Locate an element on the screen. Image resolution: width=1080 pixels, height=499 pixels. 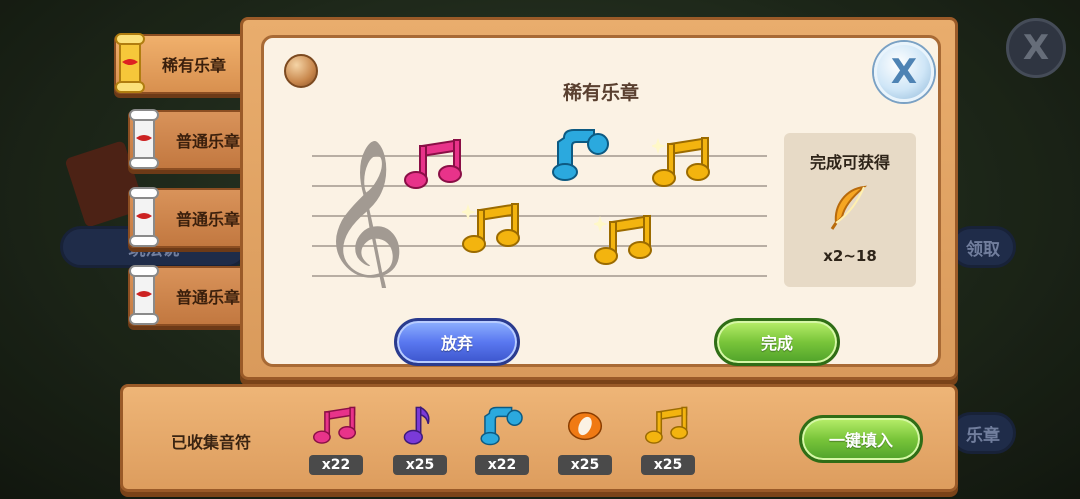
fill-all-button: 一键填入 is located at coordinates (861, 439).